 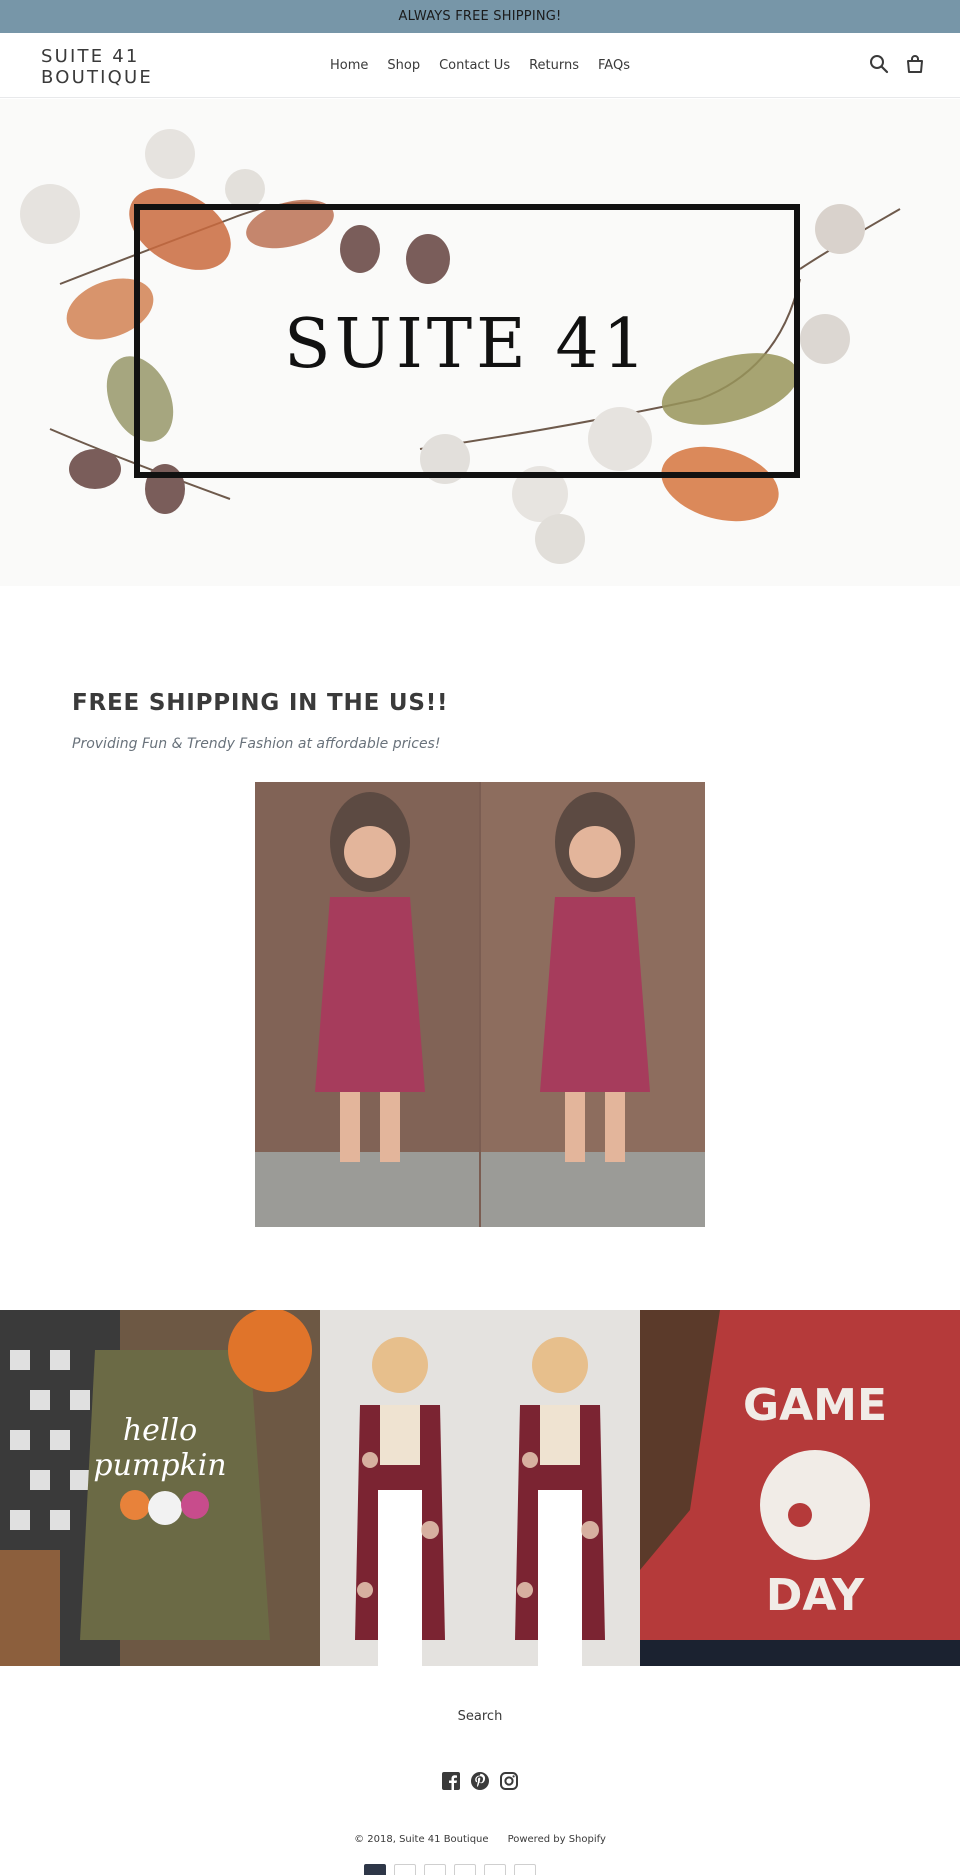 I want to click on diners-icon, so click(x=435, y=1869).